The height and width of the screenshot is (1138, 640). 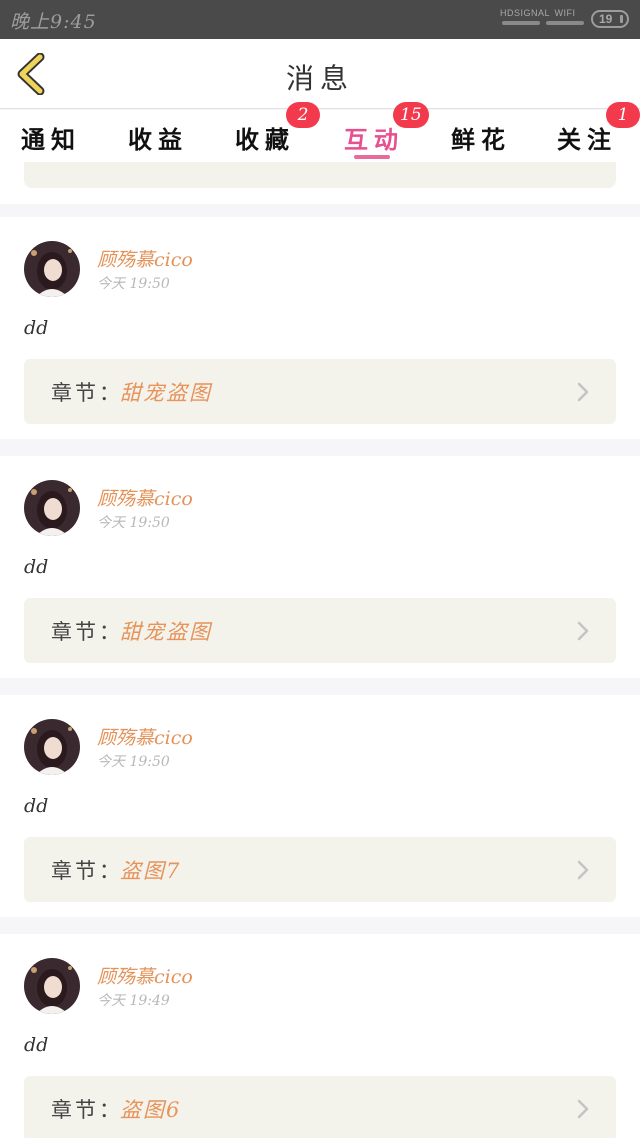 What do you see at coordinates (320, 132) in the screenshot?
I see `tab-bar: 通知 收益 收藏 互动 鲜花 关注 2 15 1` at bounding box center [320, 132].